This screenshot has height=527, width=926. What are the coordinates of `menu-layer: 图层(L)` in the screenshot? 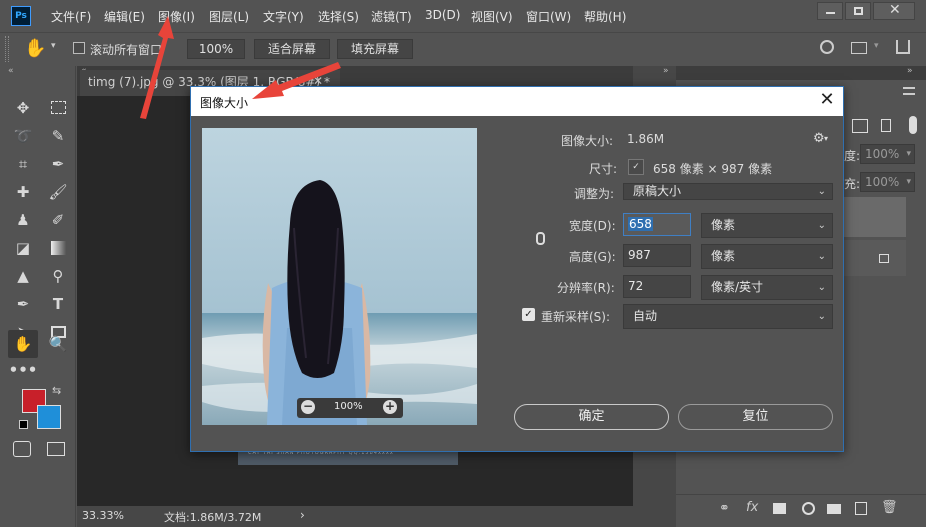 It's located at (229, 16).